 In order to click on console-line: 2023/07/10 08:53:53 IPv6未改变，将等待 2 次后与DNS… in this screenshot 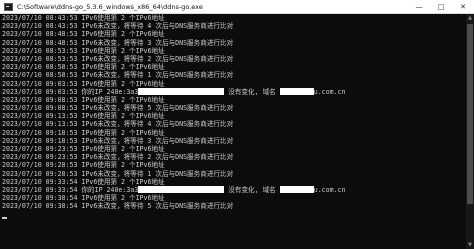, I will do `click(234, 59)`.